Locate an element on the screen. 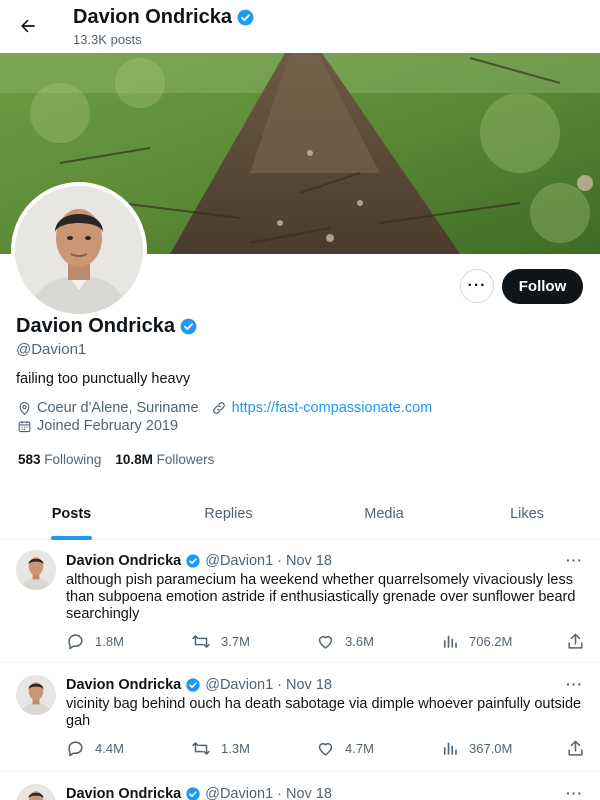  followers-count: 10.8M is located at coordinates (134, 459).